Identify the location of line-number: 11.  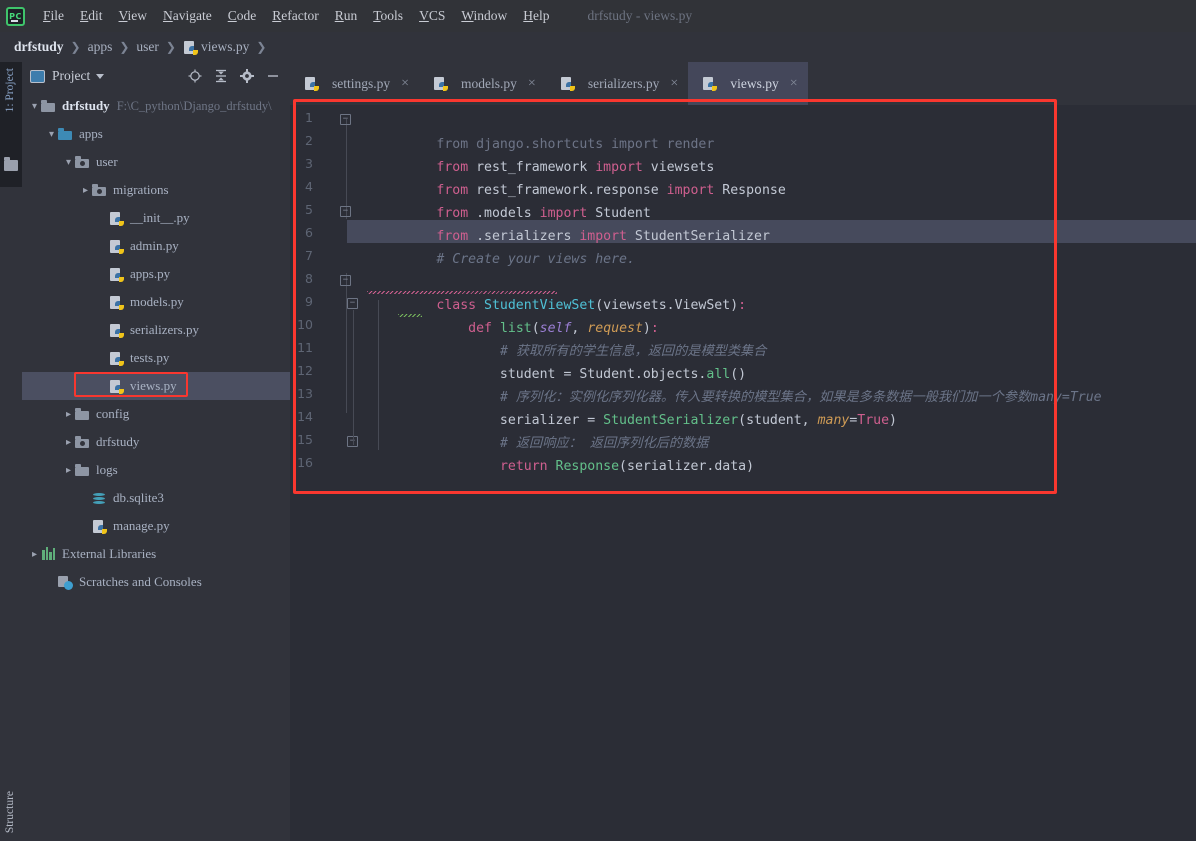
(305, 347).